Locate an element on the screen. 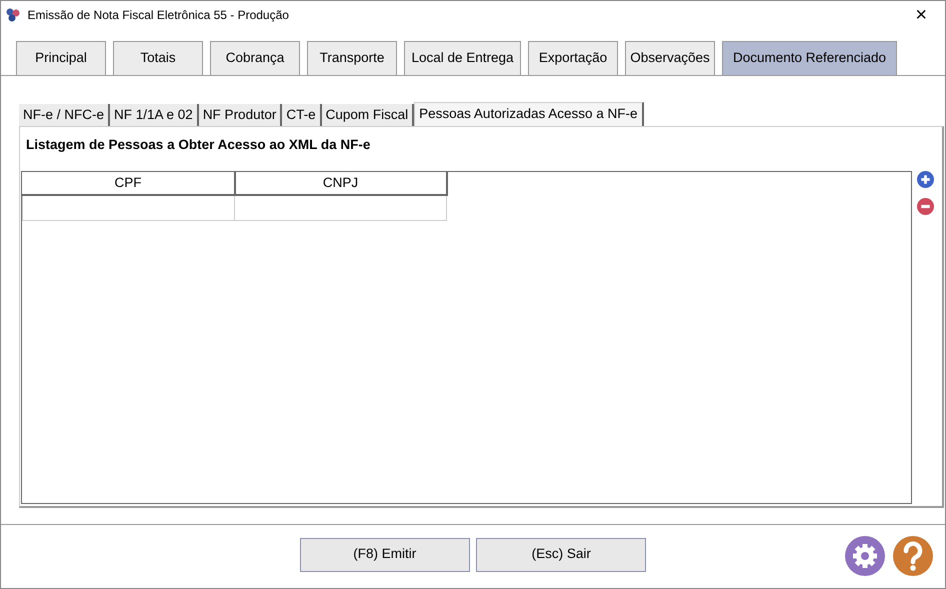 Image resolution: width=946 pixels, height=589 pixels. tab: Observações is located at coordinates (670, 58).